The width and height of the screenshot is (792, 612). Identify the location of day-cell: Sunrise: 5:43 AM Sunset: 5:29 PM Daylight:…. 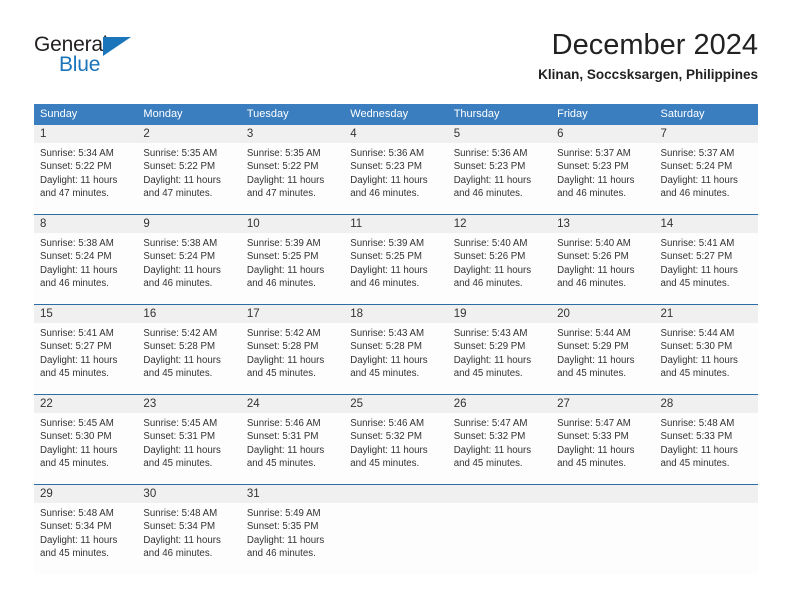
(499, 358).